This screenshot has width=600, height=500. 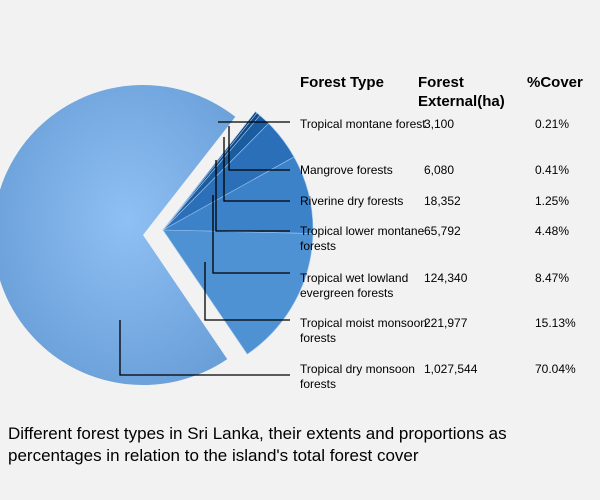 What do you see at coordinates (555, 323) in the screenshot?
I see `row-percent-moist-monsoon: 15.13%` at bounding box center [555, 323].